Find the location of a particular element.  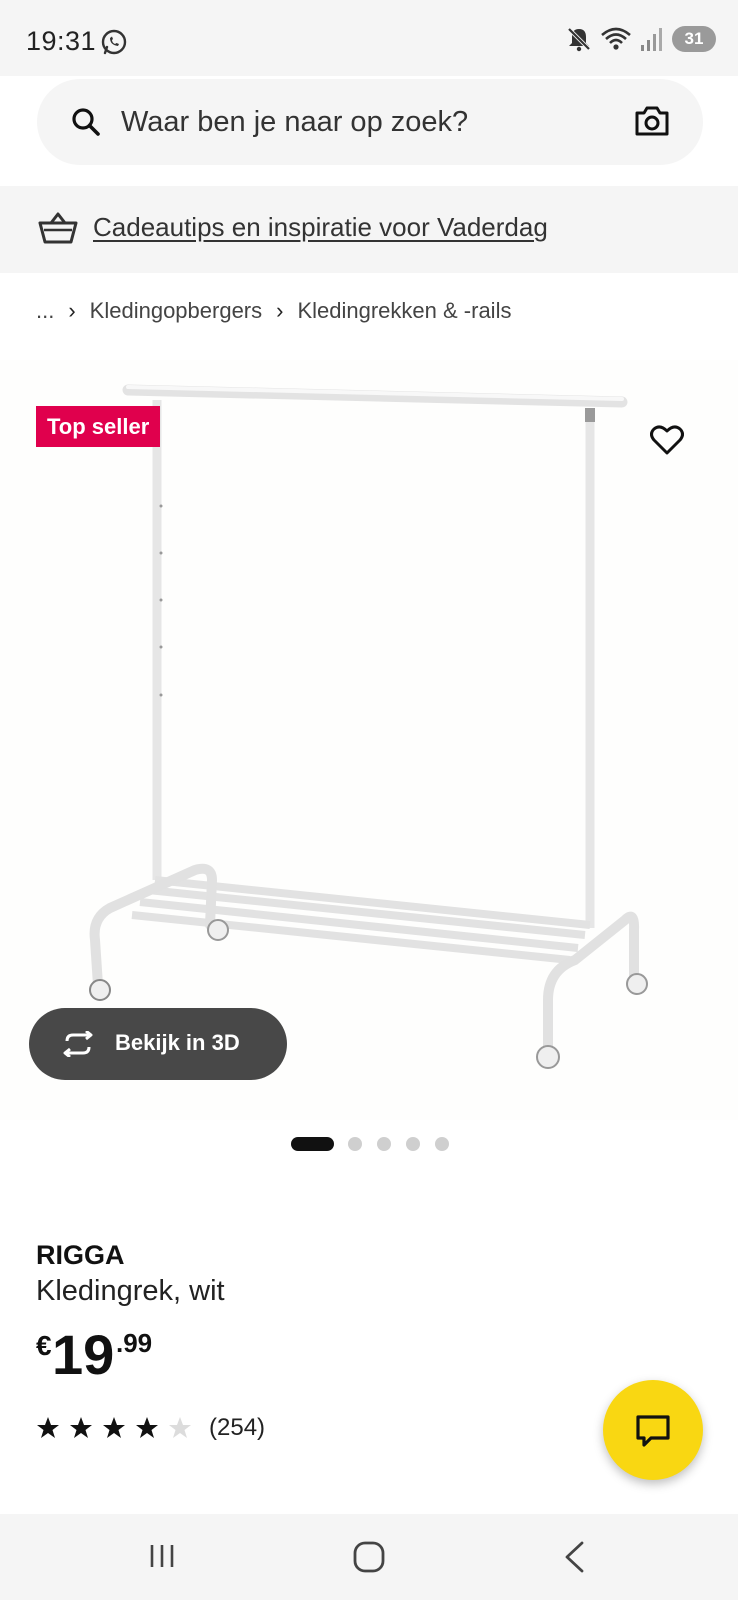

rating: (254) is located at coordinates (150, 1428).